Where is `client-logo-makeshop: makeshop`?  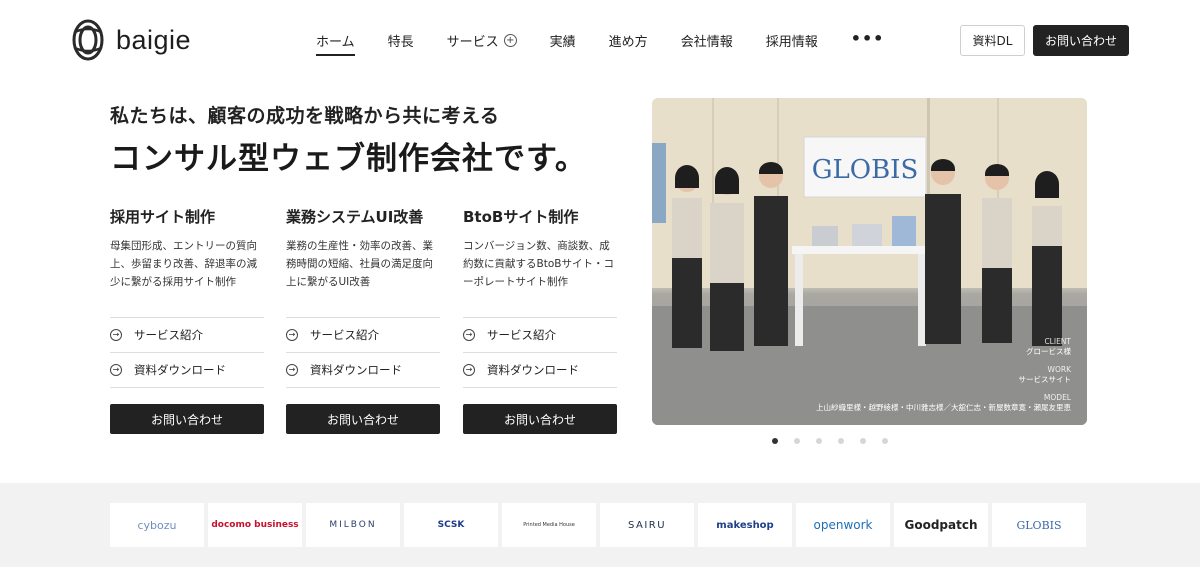 client-logo-makeshop: makeshop is located at coordinates (745, 525).